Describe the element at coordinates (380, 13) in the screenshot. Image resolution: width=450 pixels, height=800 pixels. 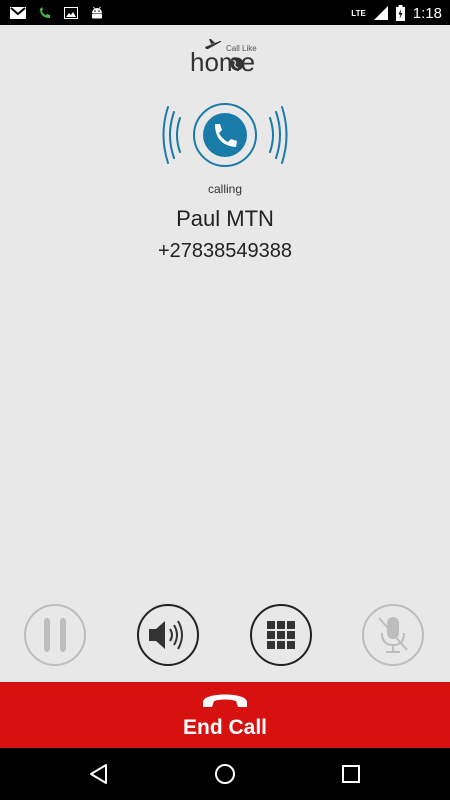
I see `signal-icon` at that location.